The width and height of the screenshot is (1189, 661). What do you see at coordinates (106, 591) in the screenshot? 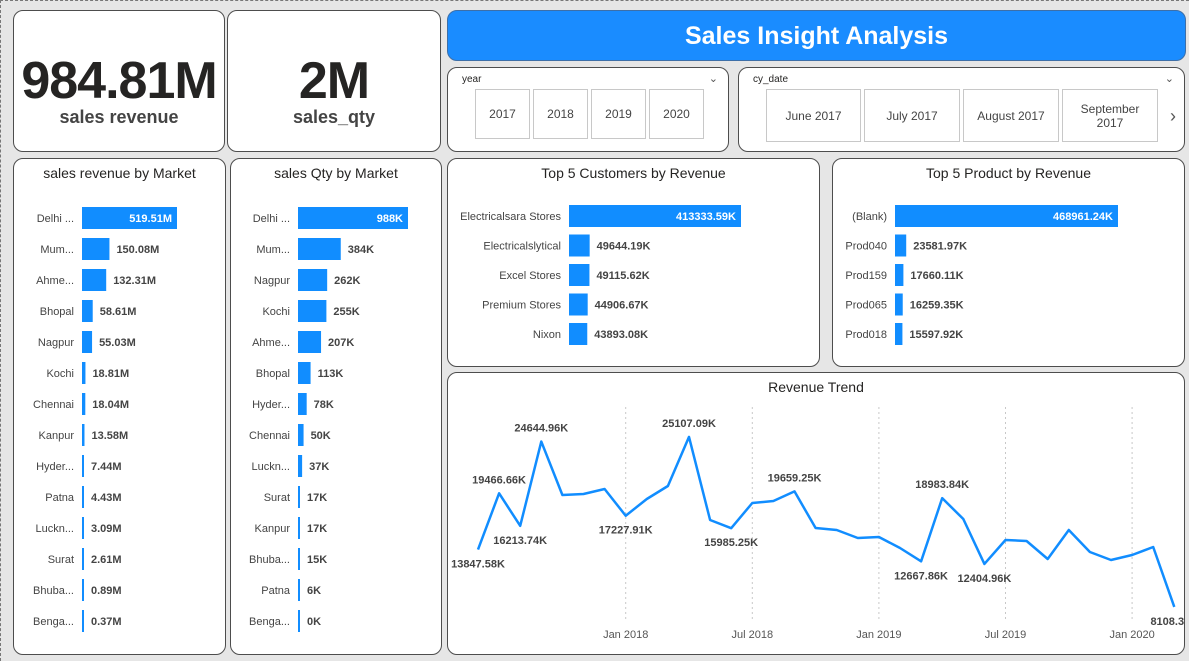
I see `data-label: 0.89M` at bounding box center [106, 591].